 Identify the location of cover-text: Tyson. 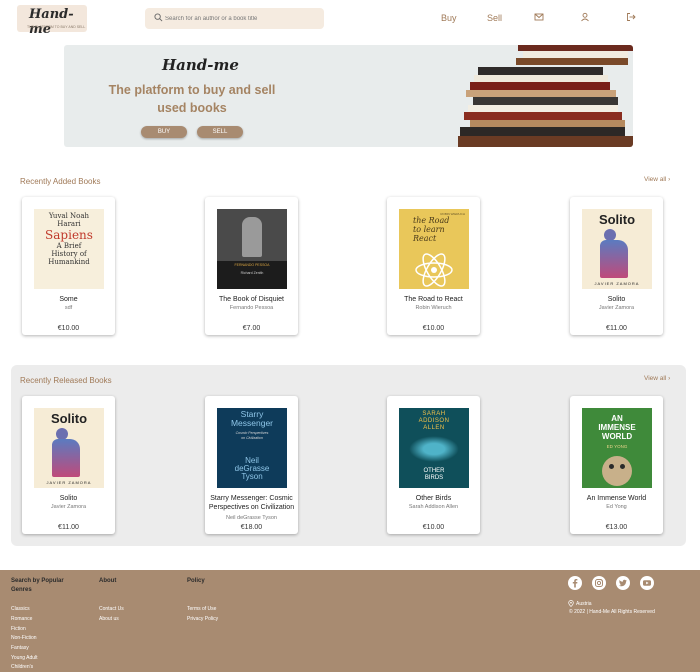
(252, 476).